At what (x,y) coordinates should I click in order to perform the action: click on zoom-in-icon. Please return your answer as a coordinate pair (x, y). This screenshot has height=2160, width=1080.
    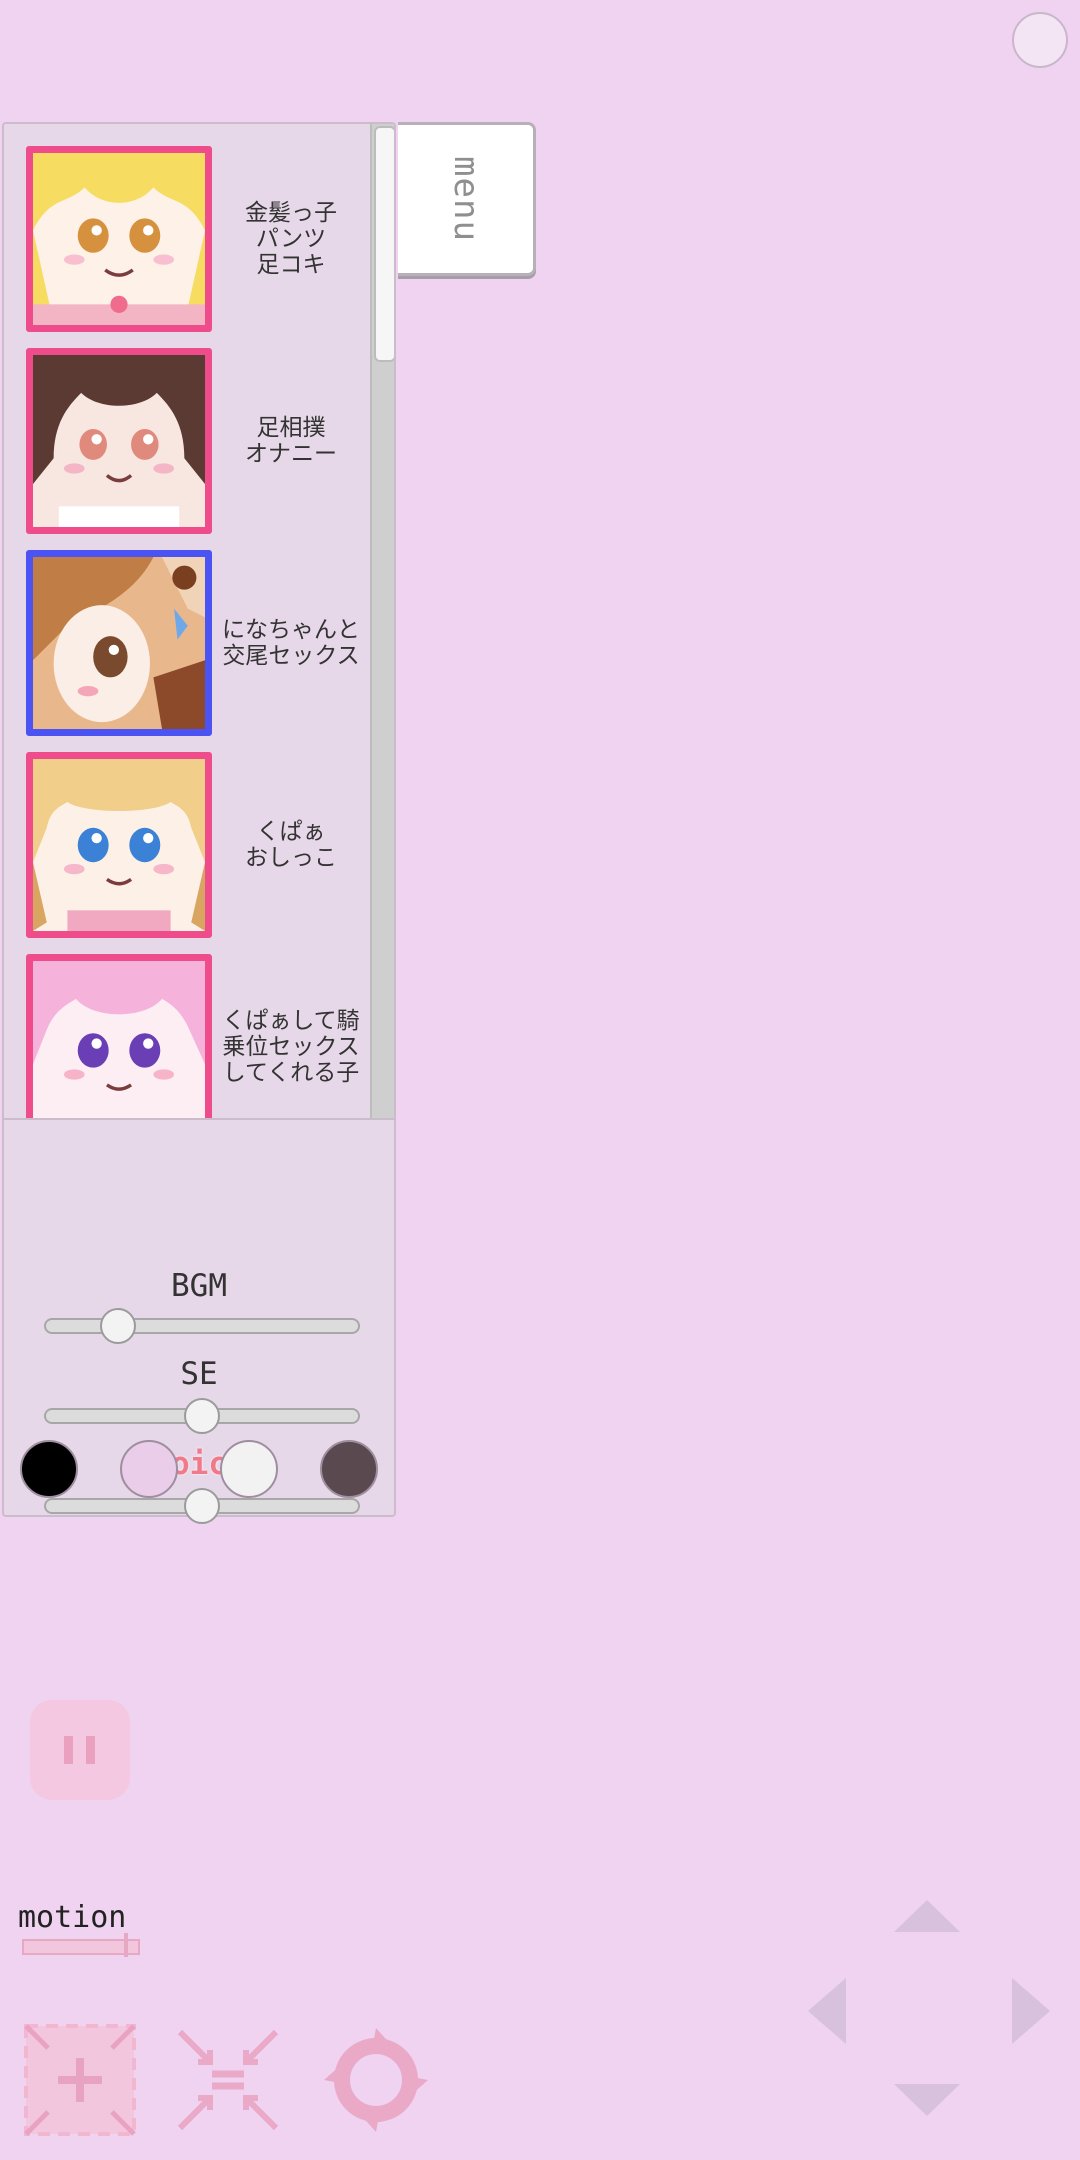
    Looking at the image, I should click on (80, 2080).